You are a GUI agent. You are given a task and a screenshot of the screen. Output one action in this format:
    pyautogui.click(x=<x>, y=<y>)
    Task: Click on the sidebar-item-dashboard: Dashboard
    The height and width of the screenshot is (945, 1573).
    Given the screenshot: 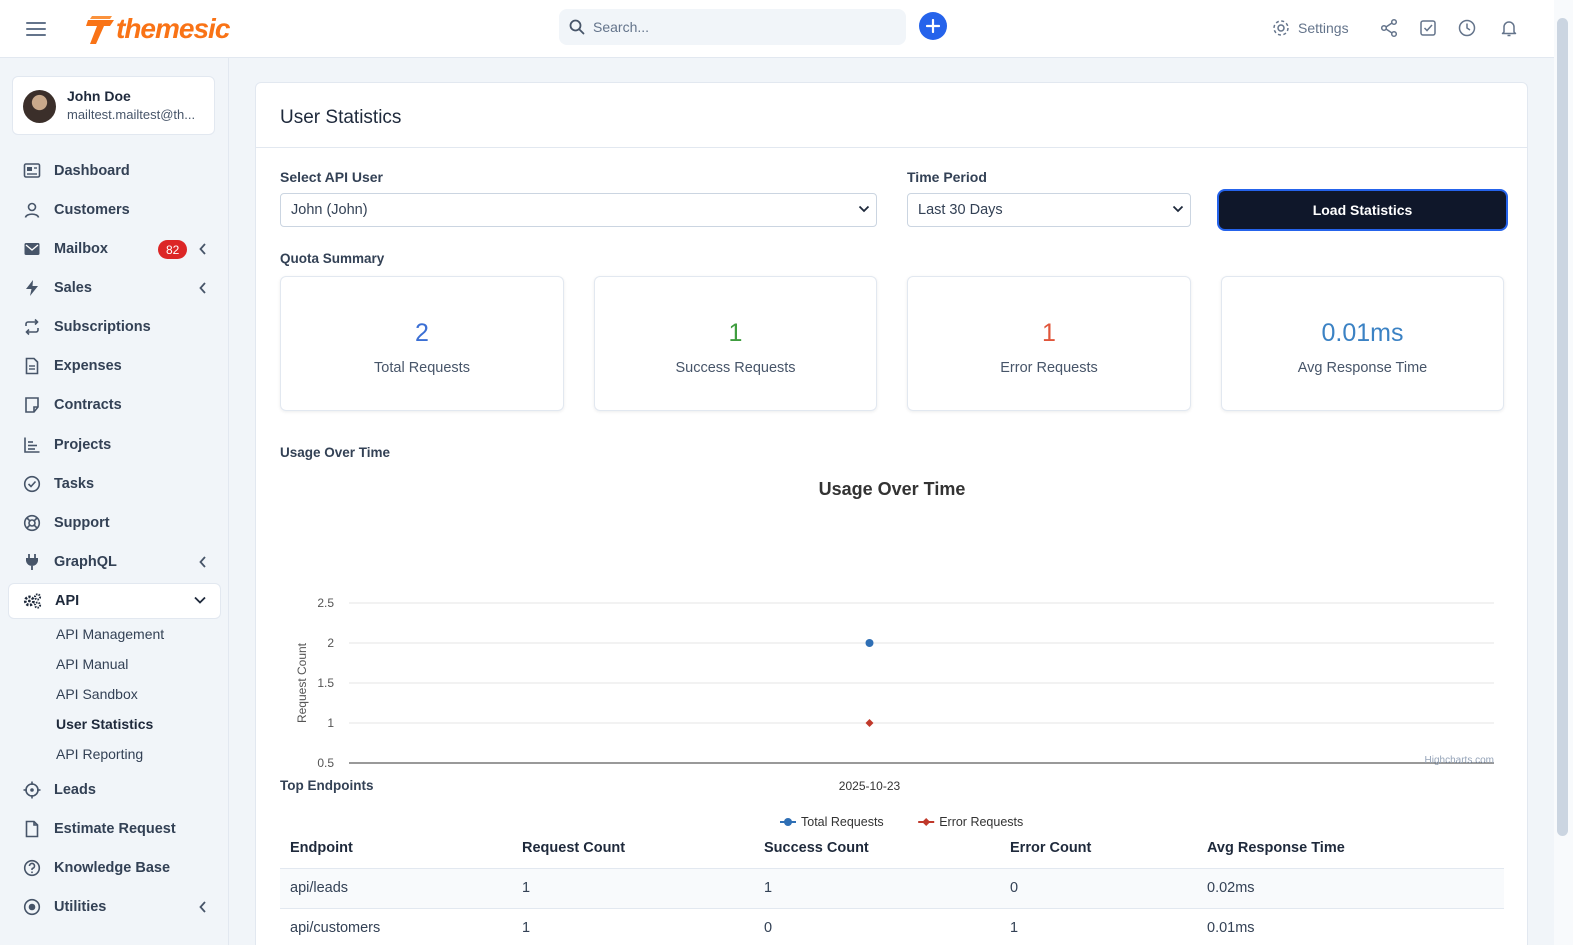 What is the action you would take?
    pyautogui.click(x=114, y=171)
    